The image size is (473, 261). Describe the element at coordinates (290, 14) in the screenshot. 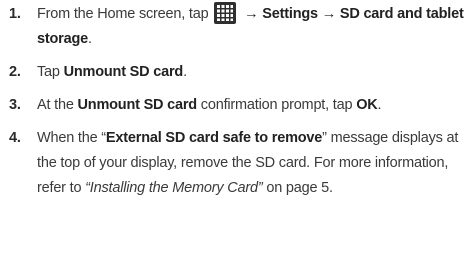

I see `settings-label: Settings` at that location.